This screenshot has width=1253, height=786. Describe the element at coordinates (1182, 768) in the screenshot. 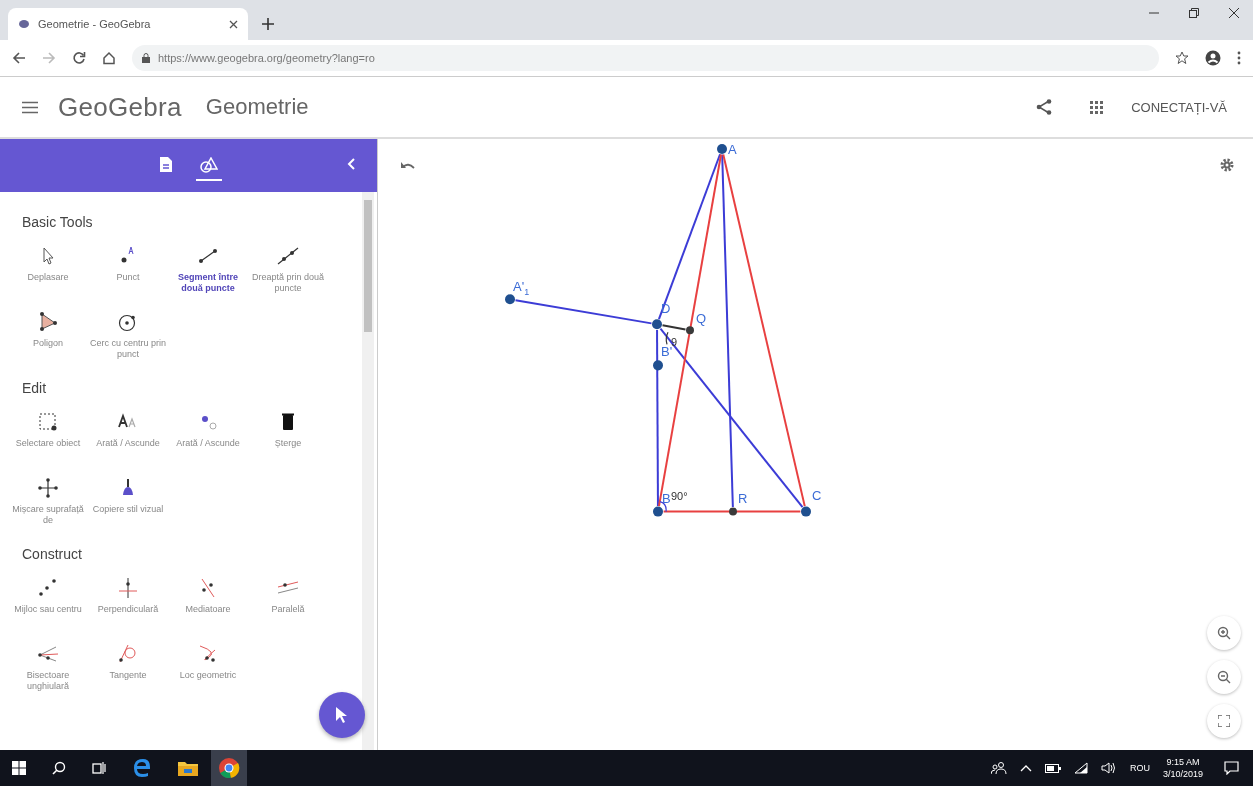

I see `clock: 9:15 AM 3/10/2019` at that location.